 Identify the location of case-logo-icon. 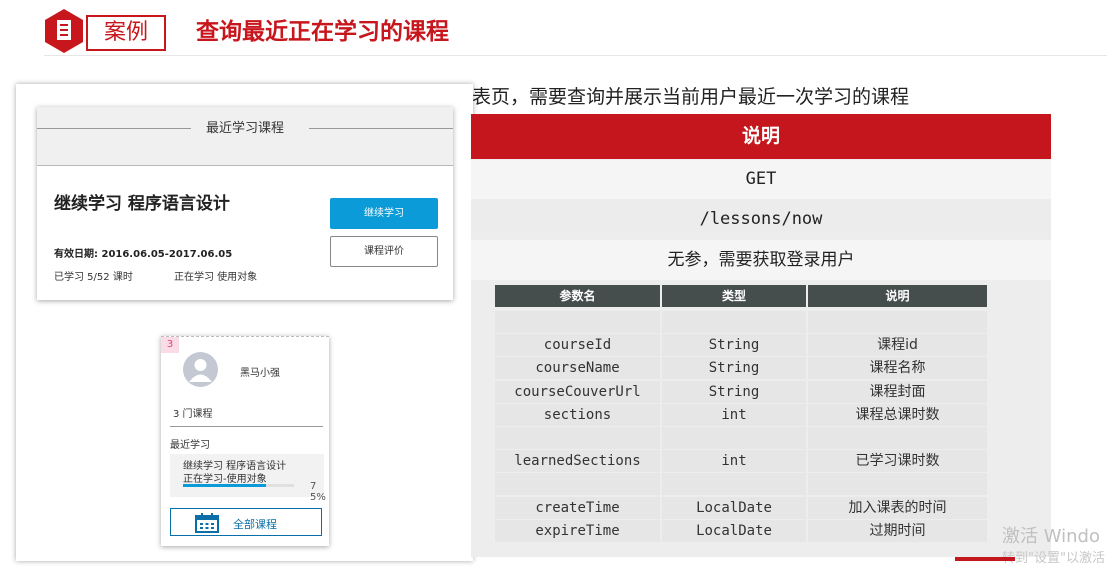
(64, 31).